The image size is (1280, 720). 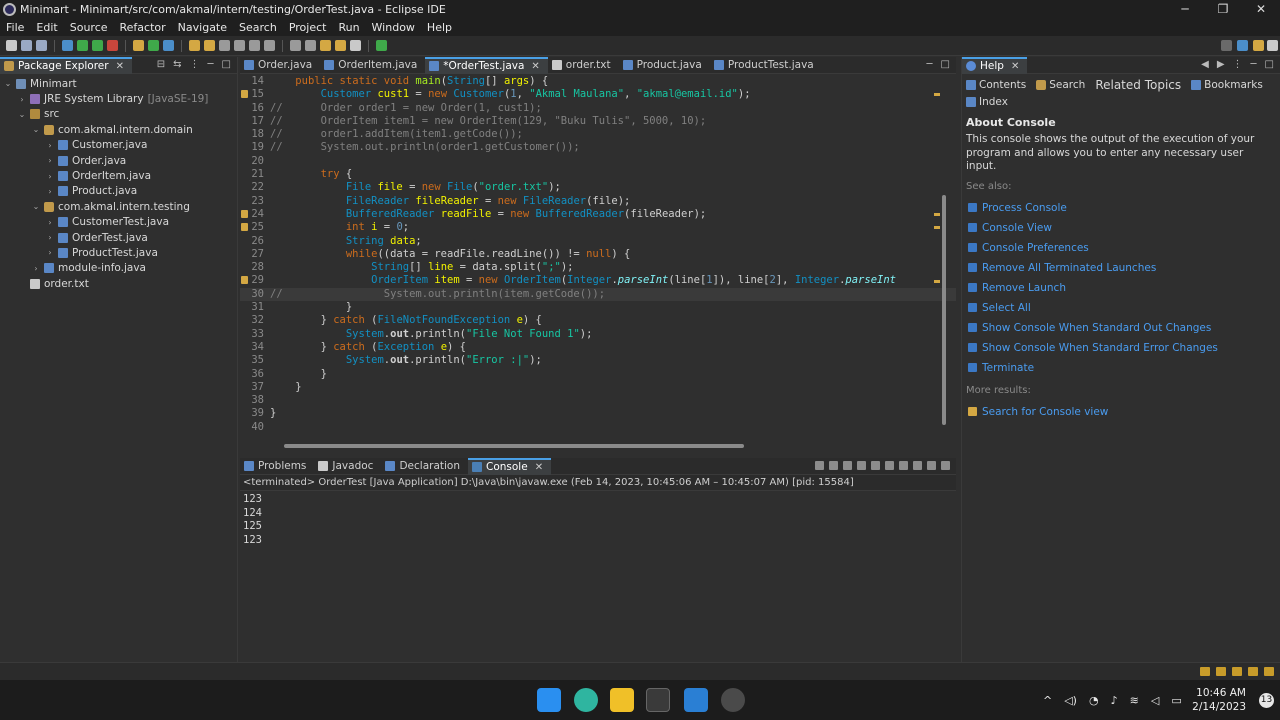 What do you see at coordinates (194, 45) in the screenshot?
I see `open-type-icon` at bounding box center [194, 45].